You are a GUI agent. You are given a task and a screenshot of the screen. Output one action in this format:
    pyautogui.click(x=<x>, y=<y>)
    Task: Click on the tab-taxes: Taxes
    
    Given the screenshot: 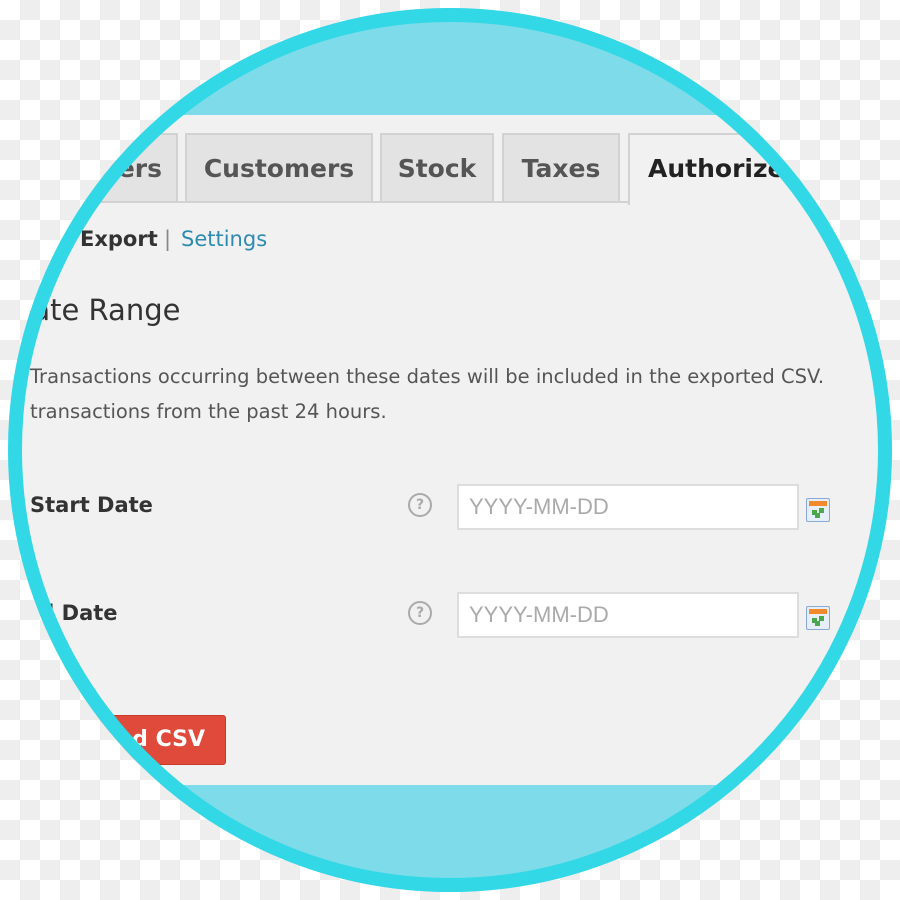 What is the action you would take?
    pyautogui.click(x=561, y=167)
    